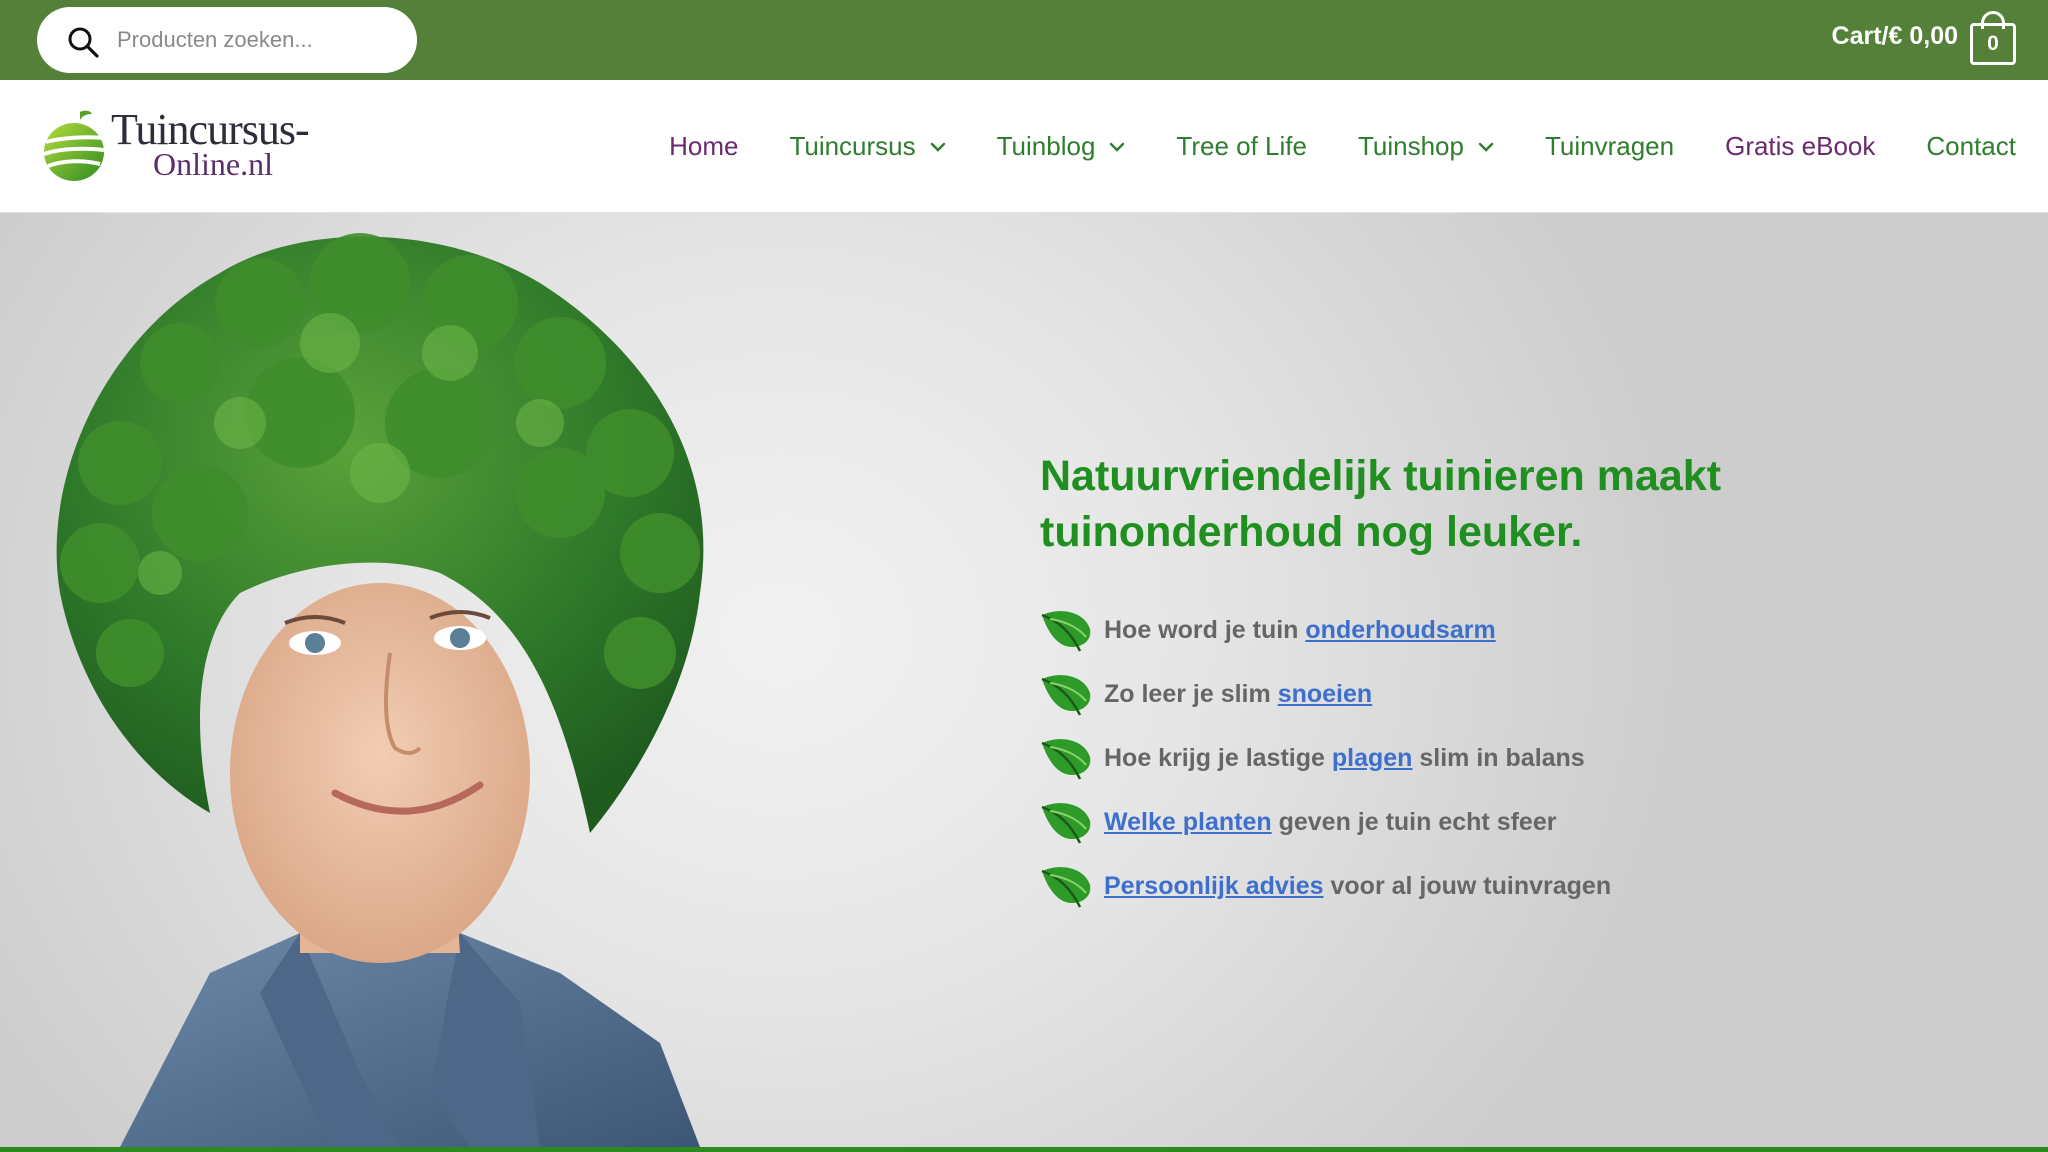  I want to click on top-bar: Cart/€ 0,00 0, so click(1024, 40).